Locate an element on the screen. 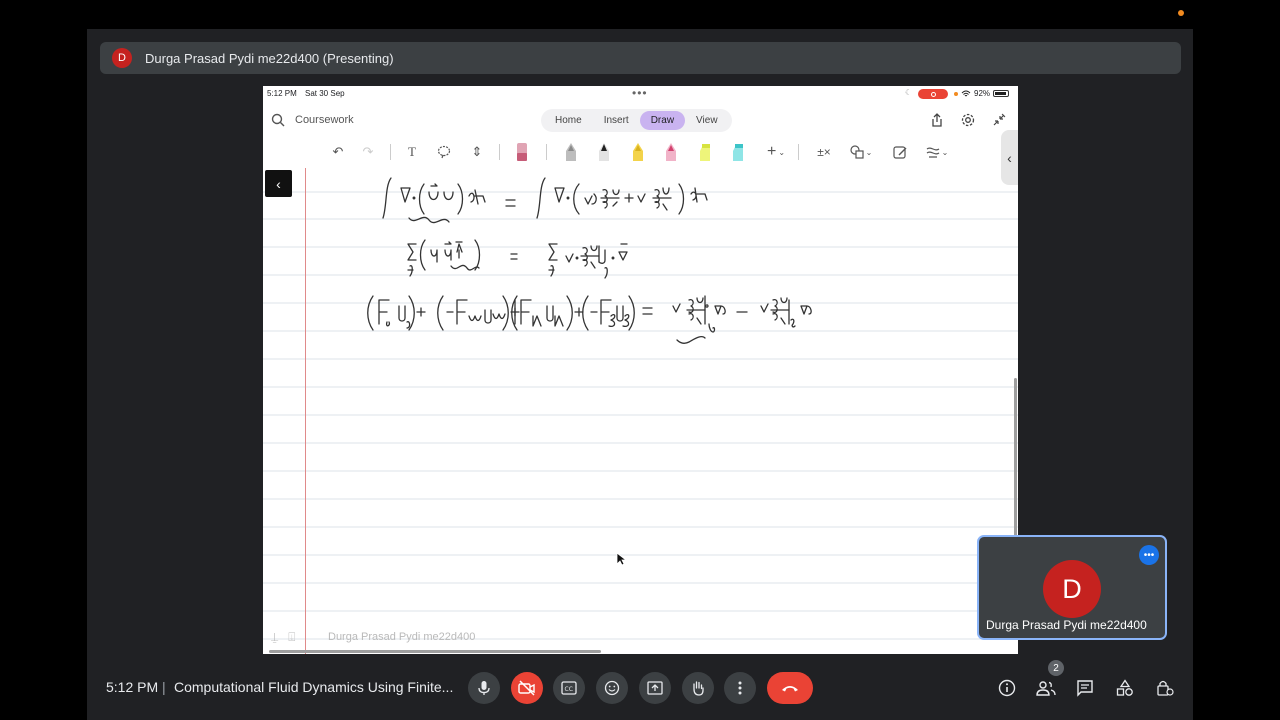  hang-up-icon is located at coordinates (790, 689).